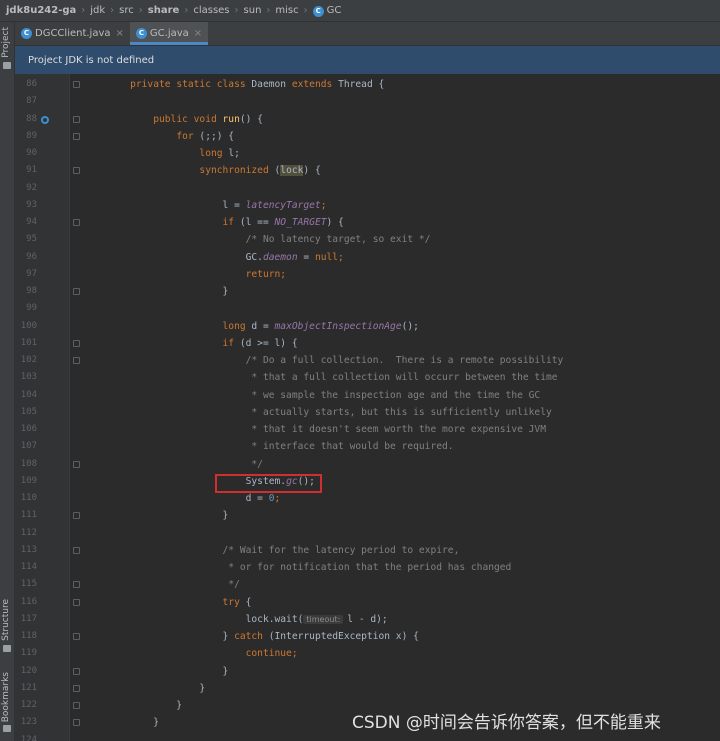 The image size is (720, 741). What do you see at coordinates (41, 10) in the screenshot?
I see `breadcrumb-item-project: jdk8u242-ga` at bounding box center [41, 10].